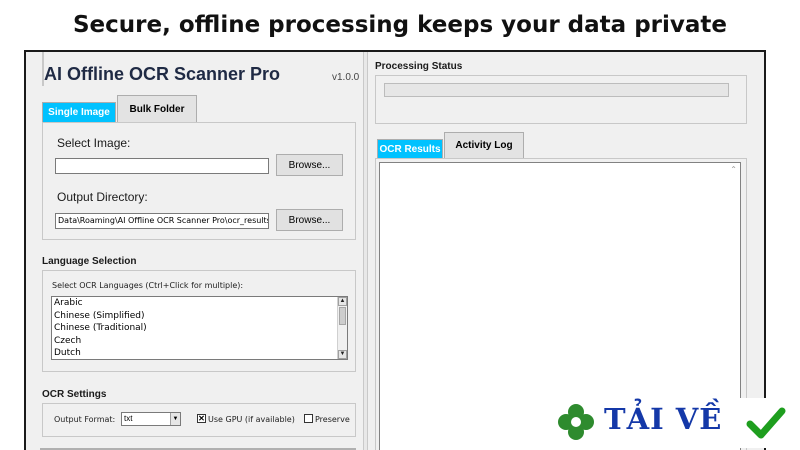 The image size is (800, 450). I want to click on output-directory-label: Output Directory:, so click(102, 197).